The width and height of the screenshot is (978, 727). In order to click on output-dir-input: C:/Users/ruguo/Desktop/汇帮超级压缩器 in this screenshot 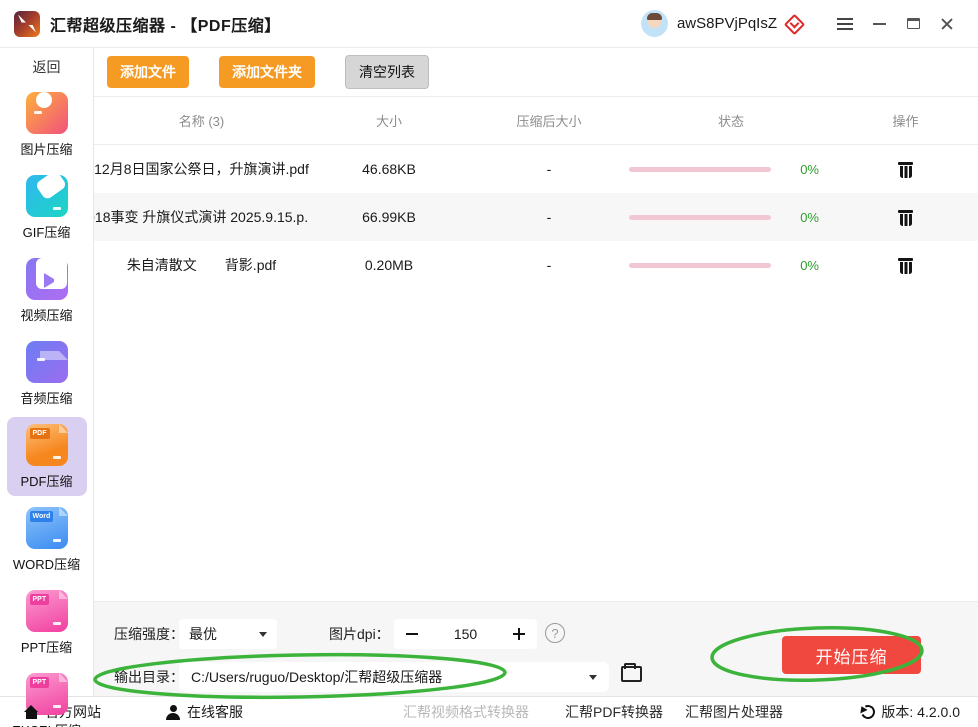, I will do `click(394, 677)`.